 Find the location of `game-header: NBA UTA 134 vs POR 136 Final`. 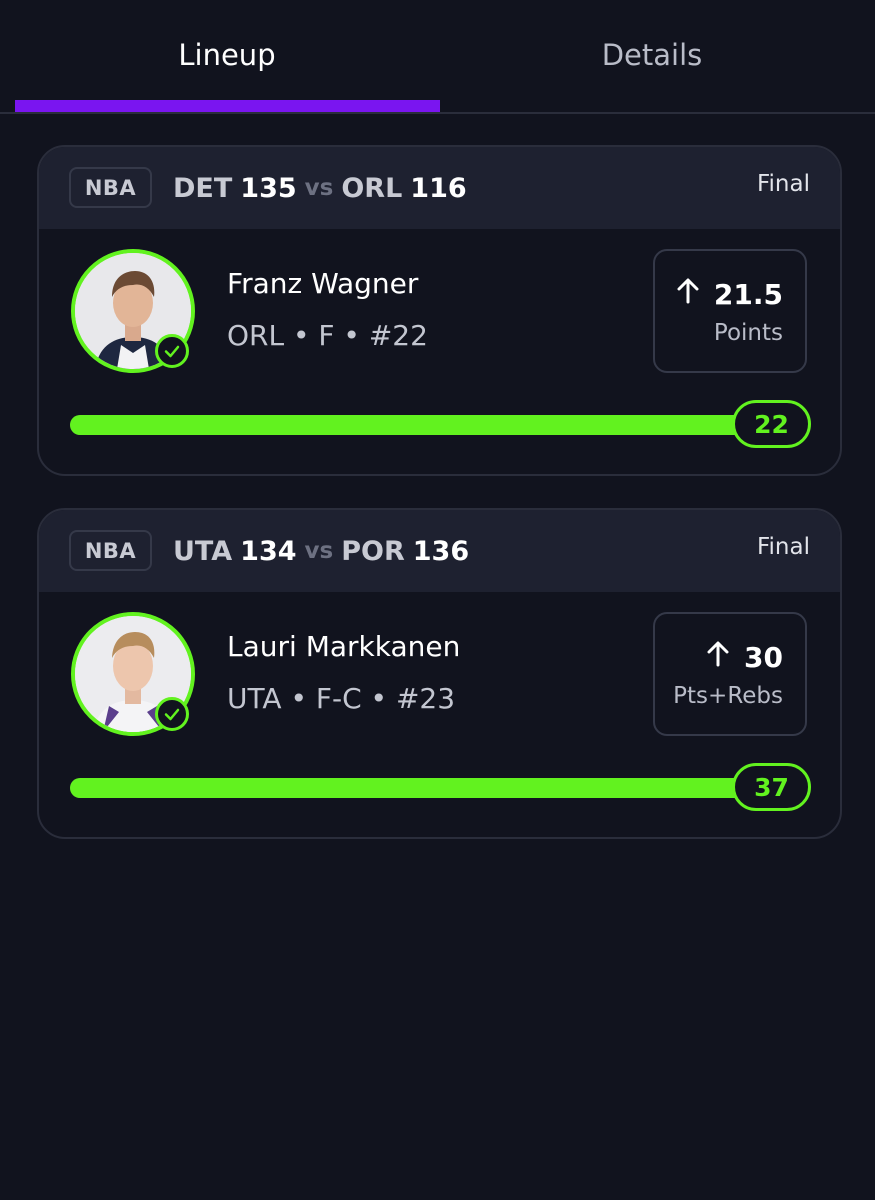

game-header: NBA UTA 134 vs POR 136 Final is located at coordinates (439, 551).